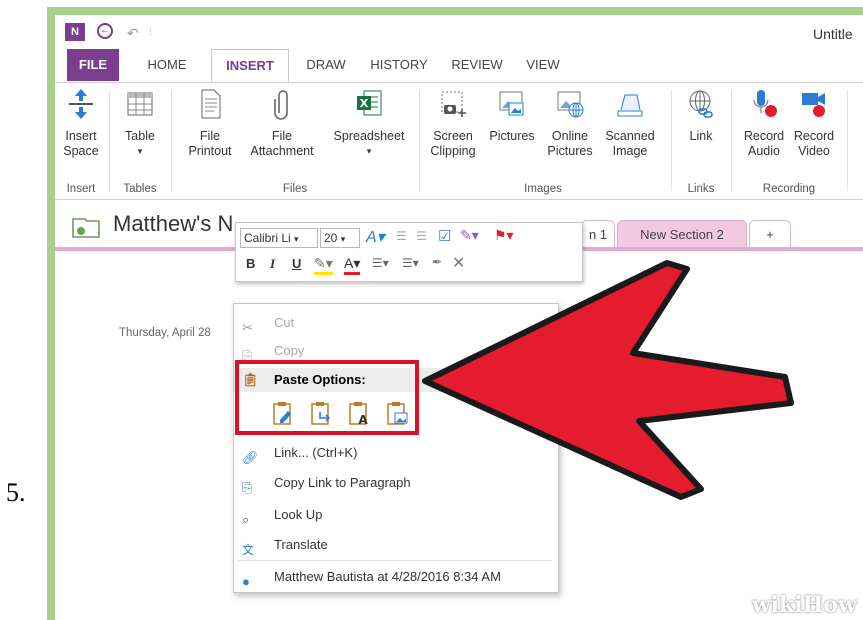 This screenshot has height=620, width=863. I want to click on group-label-recording: Recording, so click(789, 189).